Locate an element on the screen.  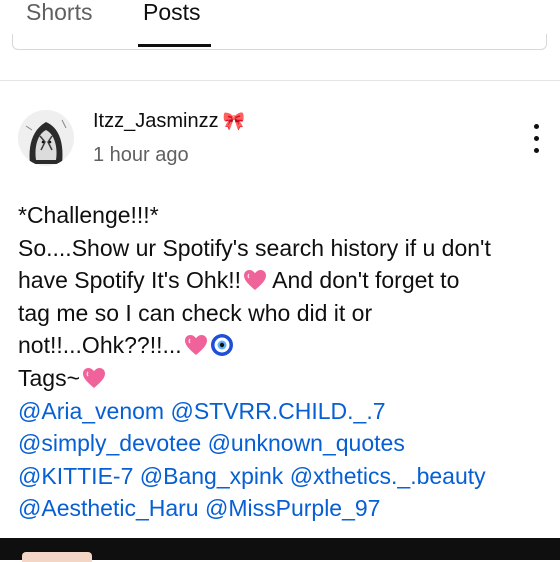
divider is located at coordinates (280, 80).